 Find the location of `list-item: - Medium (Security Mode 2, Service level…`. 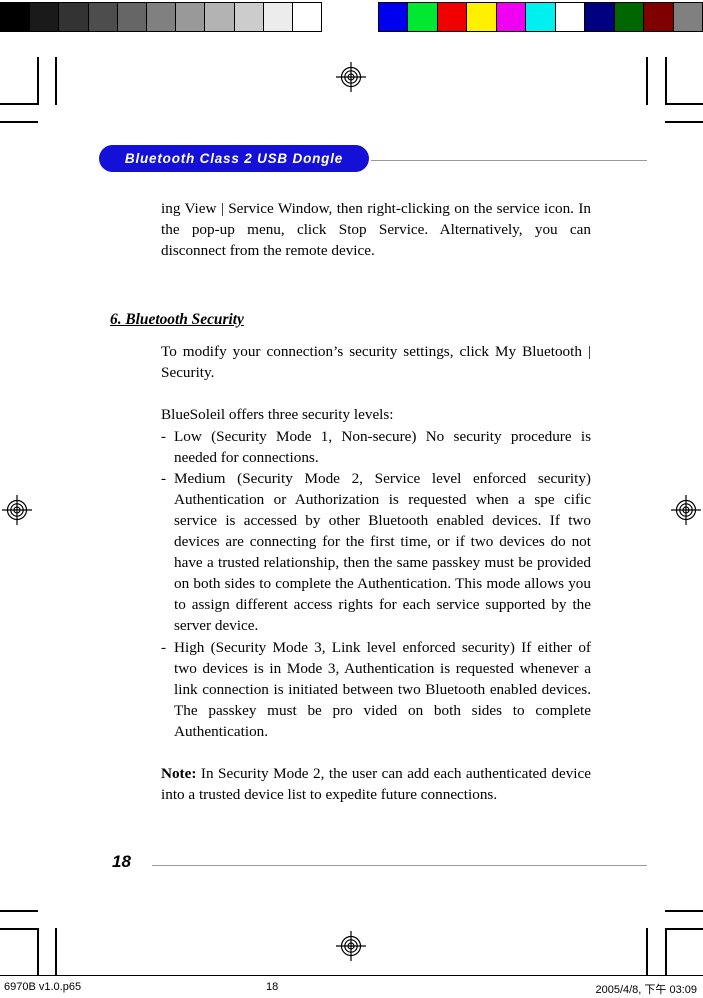

list-item: - Medium (Security Mode 2, Service level… is located at coordinates (376, 552).